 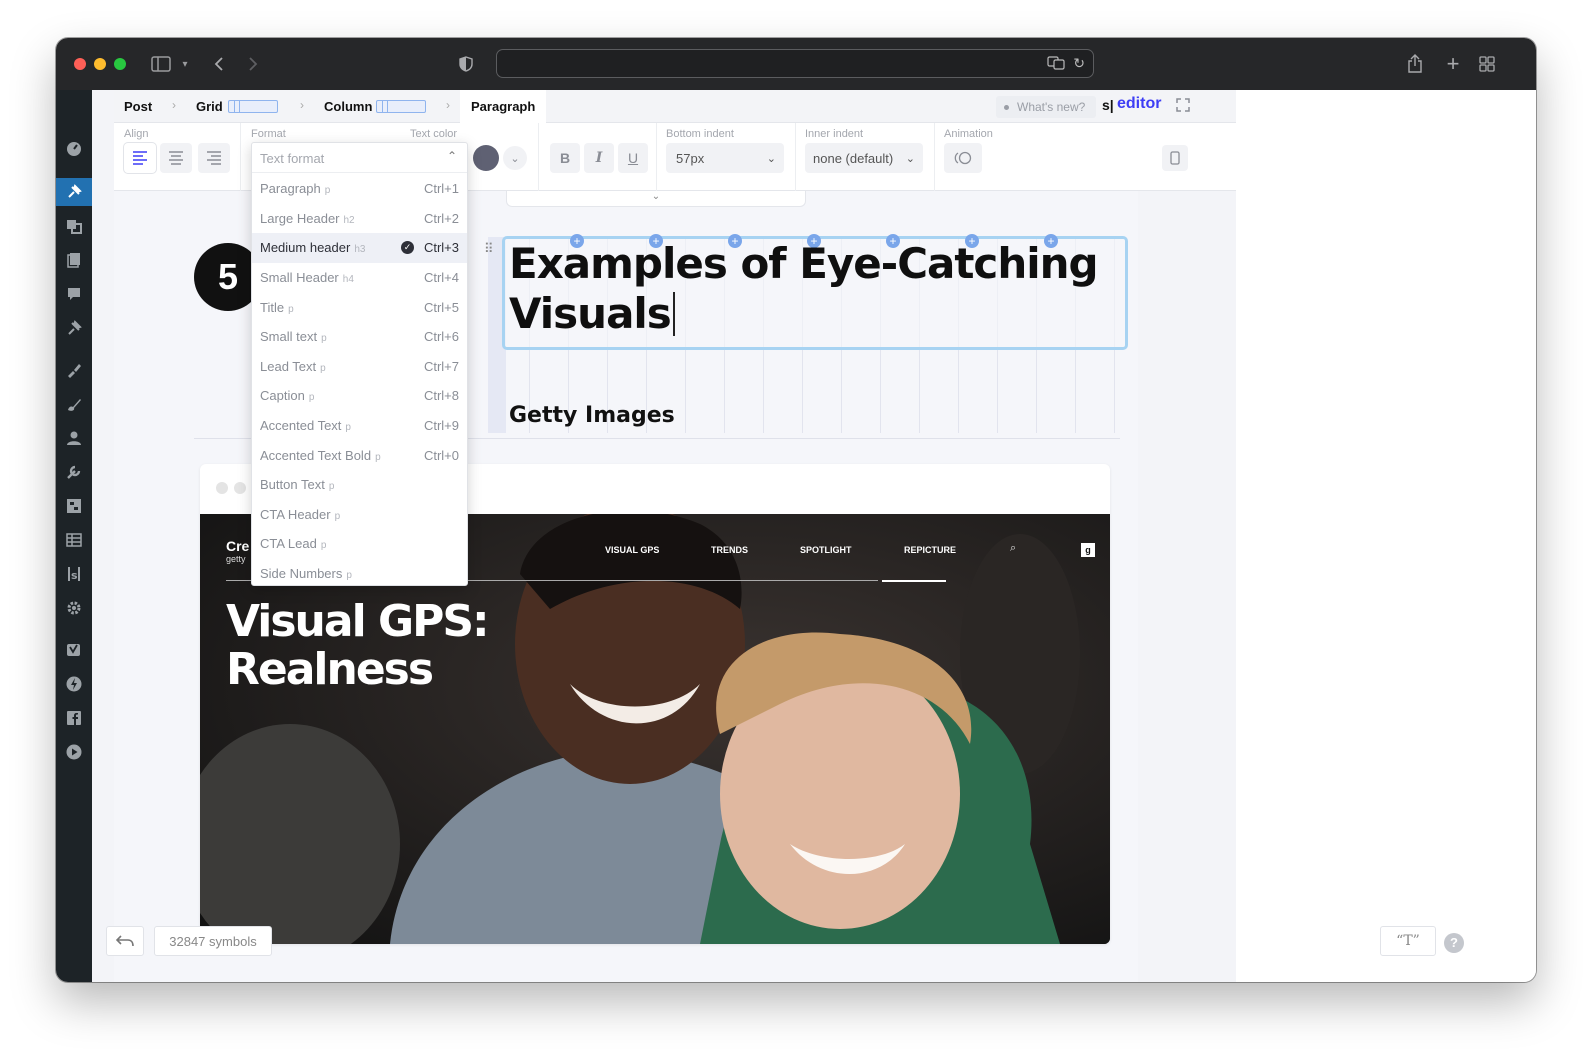 I want to click on share-icon, so click(x=1415, y=64).